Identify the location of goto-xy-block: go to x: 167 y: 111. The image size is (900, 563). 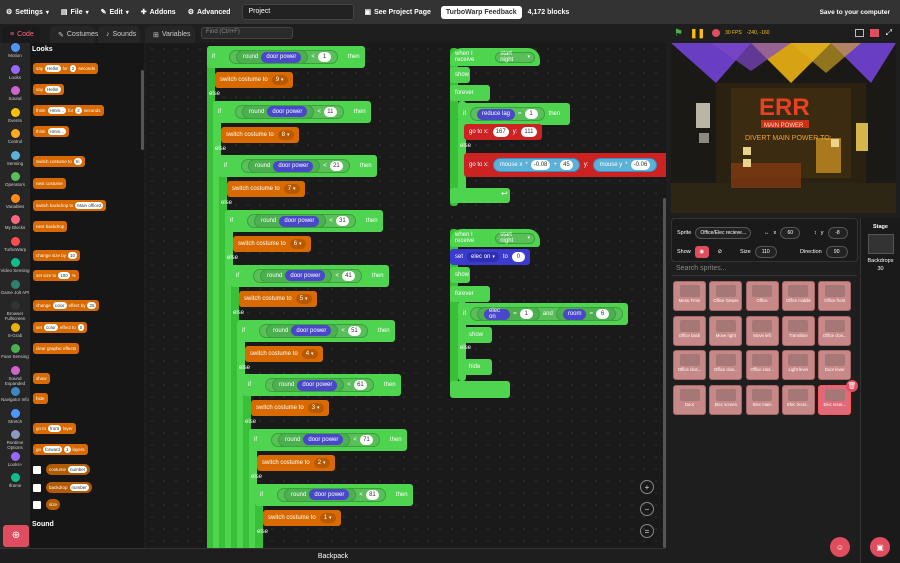
(503, 132).